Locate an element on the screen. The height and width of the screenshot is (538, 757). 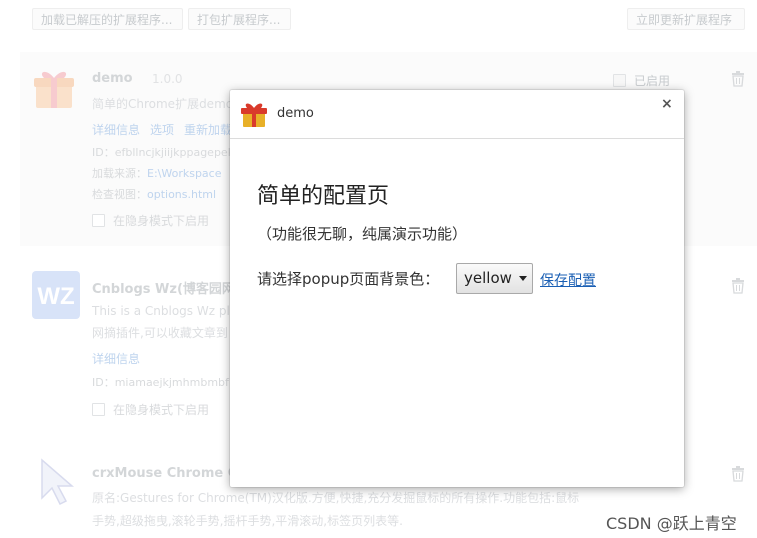
bg-color-select: yellow is located at coordinates (494, 278).